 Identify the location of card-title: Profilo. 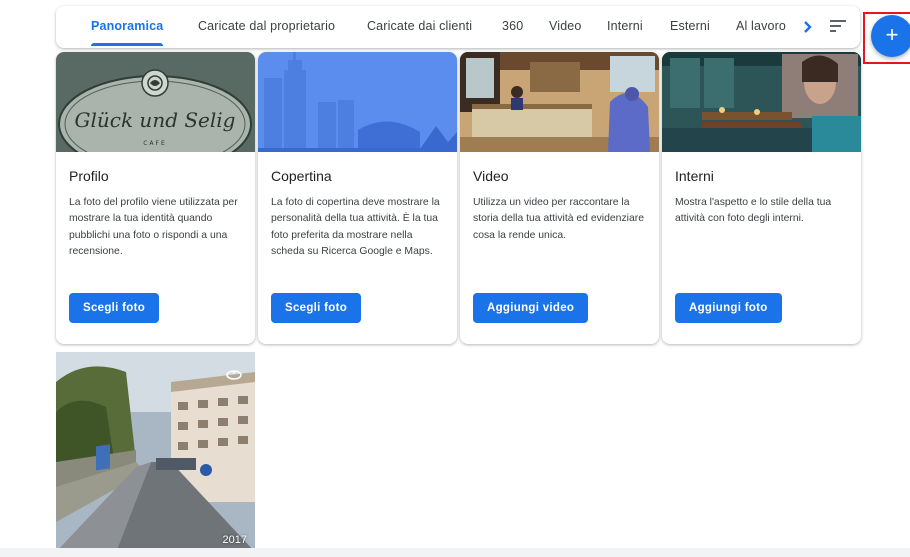
(89, 176).